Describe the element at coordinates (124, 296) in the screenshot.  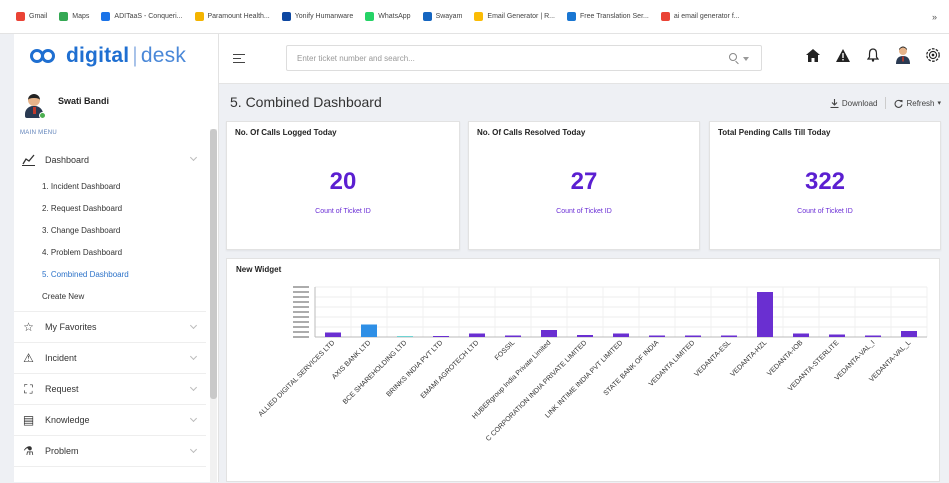
I see `submenu-item: Create New` at that location.